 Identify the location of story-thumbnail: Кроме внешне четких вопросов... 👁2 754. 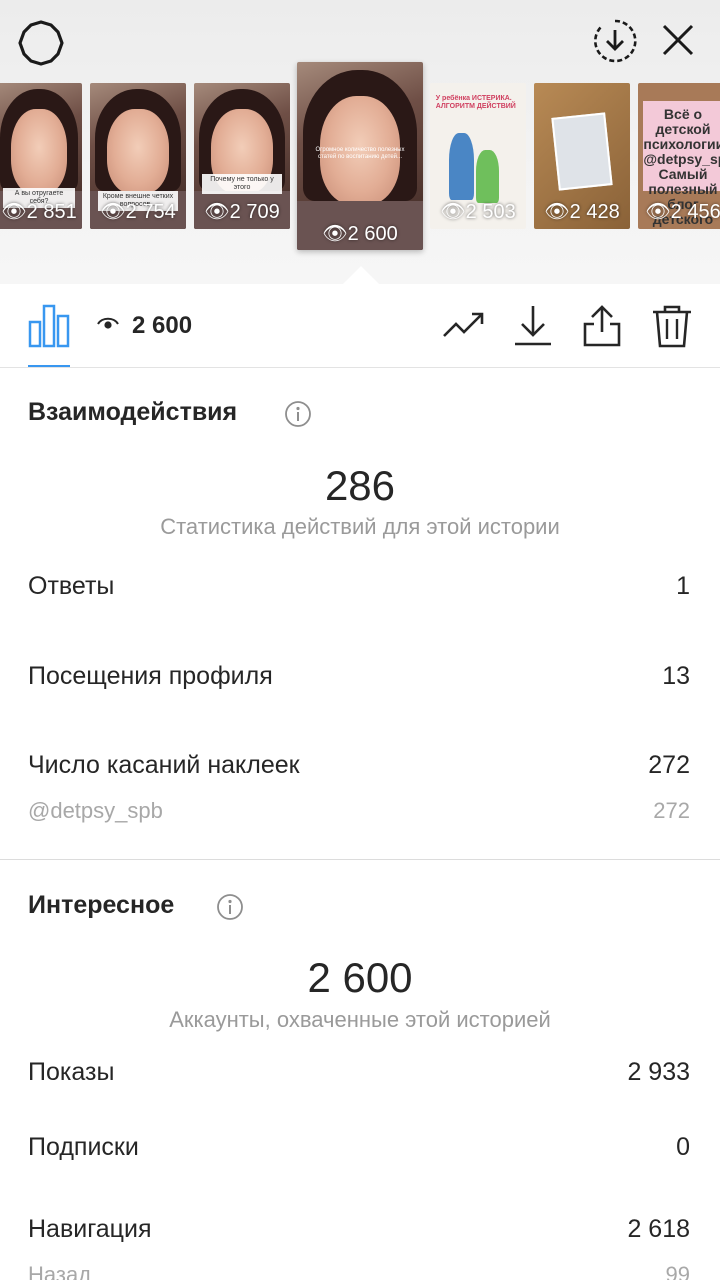
(138, 156).